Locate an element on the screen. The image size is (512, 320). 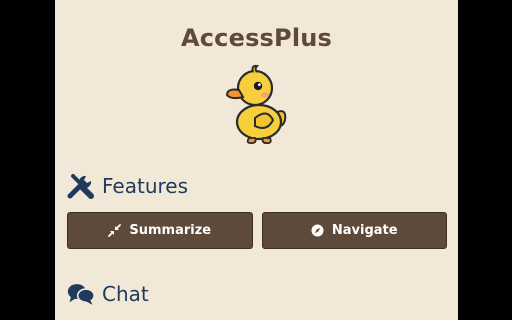
chat-heading: Chat is located at coordinates (108, 294).